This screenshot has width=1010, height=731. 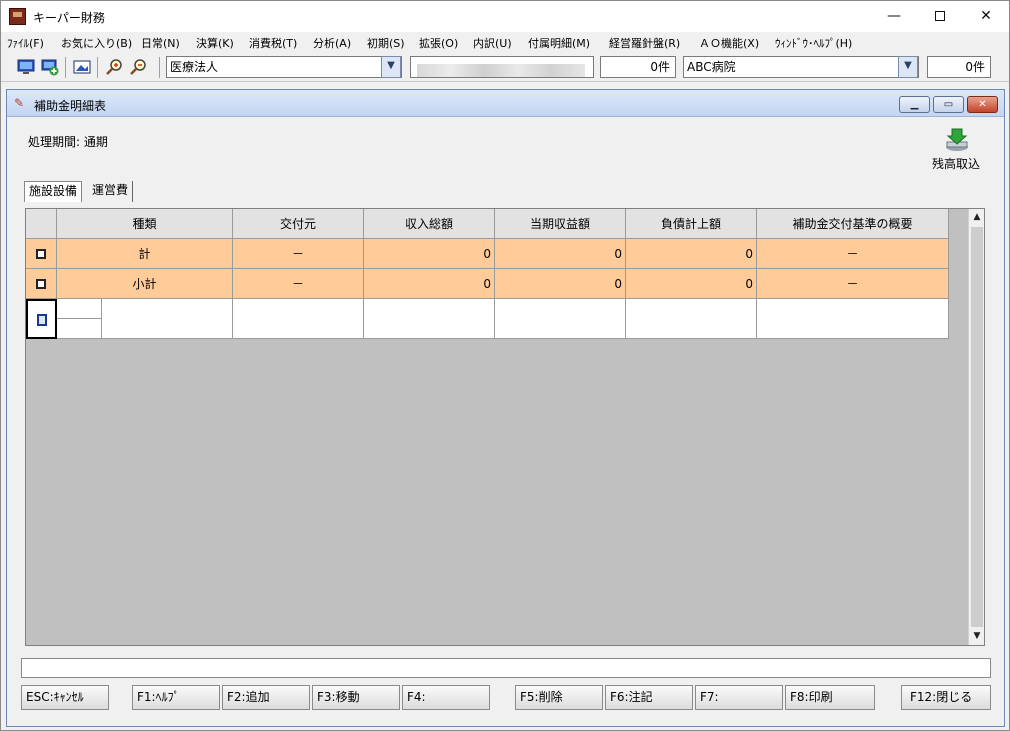 I want to click on processing-period: 処理期間: 通期, so click(x=68, y=142).